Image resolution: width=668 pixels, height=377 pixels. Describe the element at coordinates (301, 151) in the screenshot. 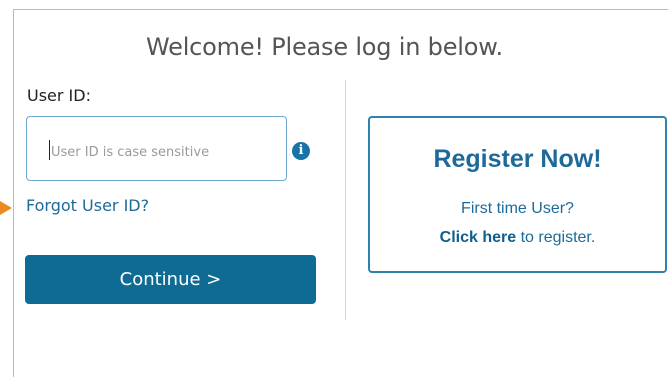

I see `info-icon: i` at that location.